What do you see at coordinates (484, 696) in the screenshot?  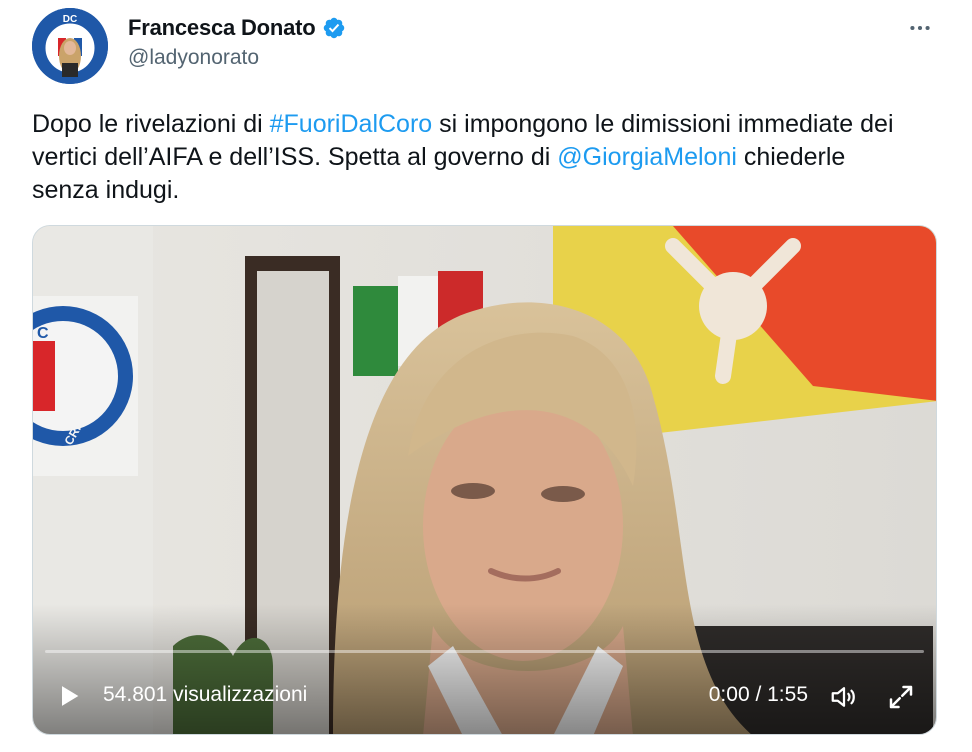 I see `video-controls: 54.801 visualizzazioni 0:00 / 1:55` at bounding box center [484, 696].